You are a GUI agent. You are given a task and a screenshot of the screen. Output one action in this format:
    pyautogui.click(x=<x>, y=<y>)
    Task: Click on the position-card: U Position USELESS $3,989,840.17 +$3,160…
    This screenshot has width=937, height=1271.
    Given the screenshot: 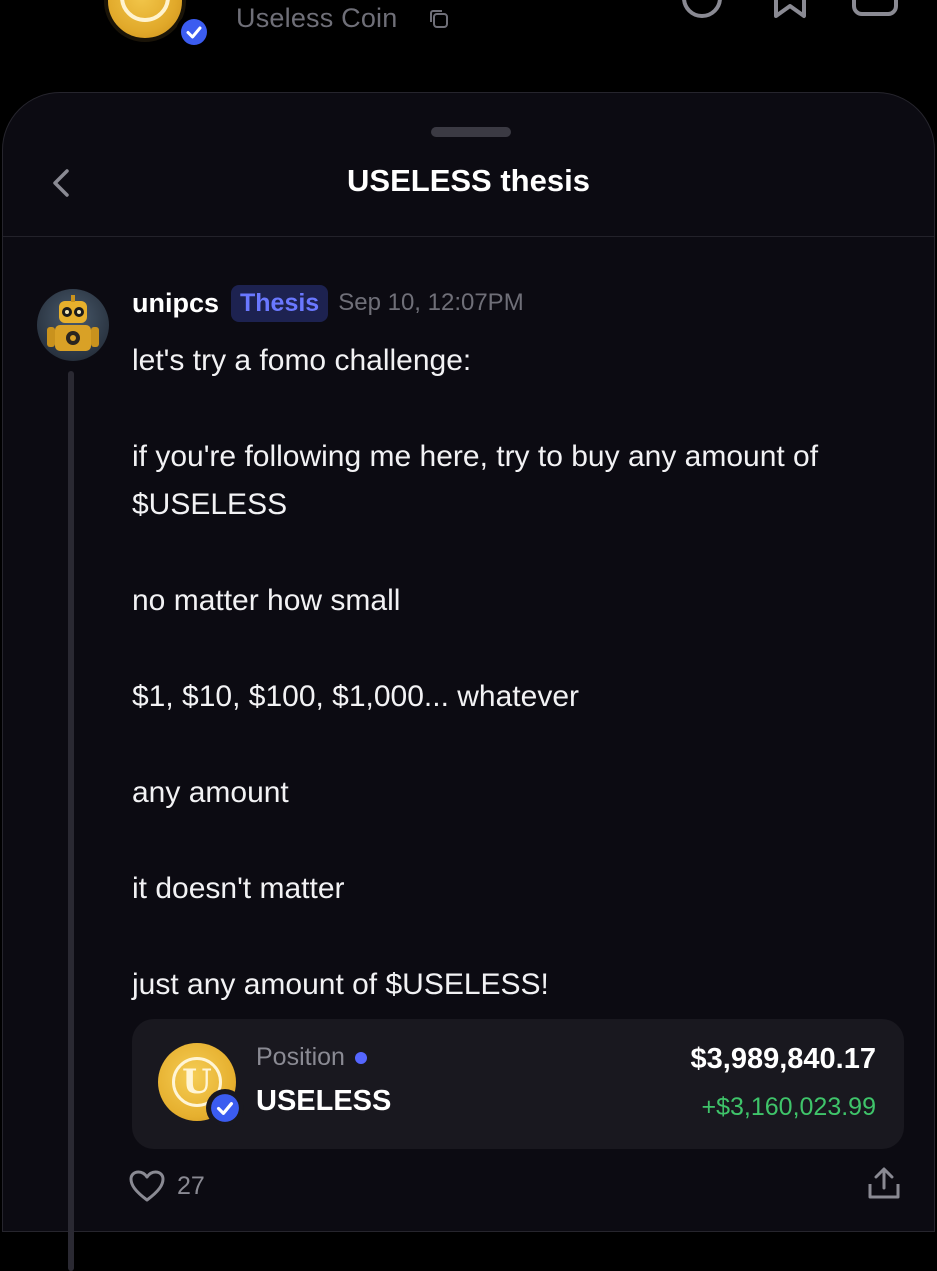 What is the action you would take?
    pyautogui.click(x=518, y=1084)
    